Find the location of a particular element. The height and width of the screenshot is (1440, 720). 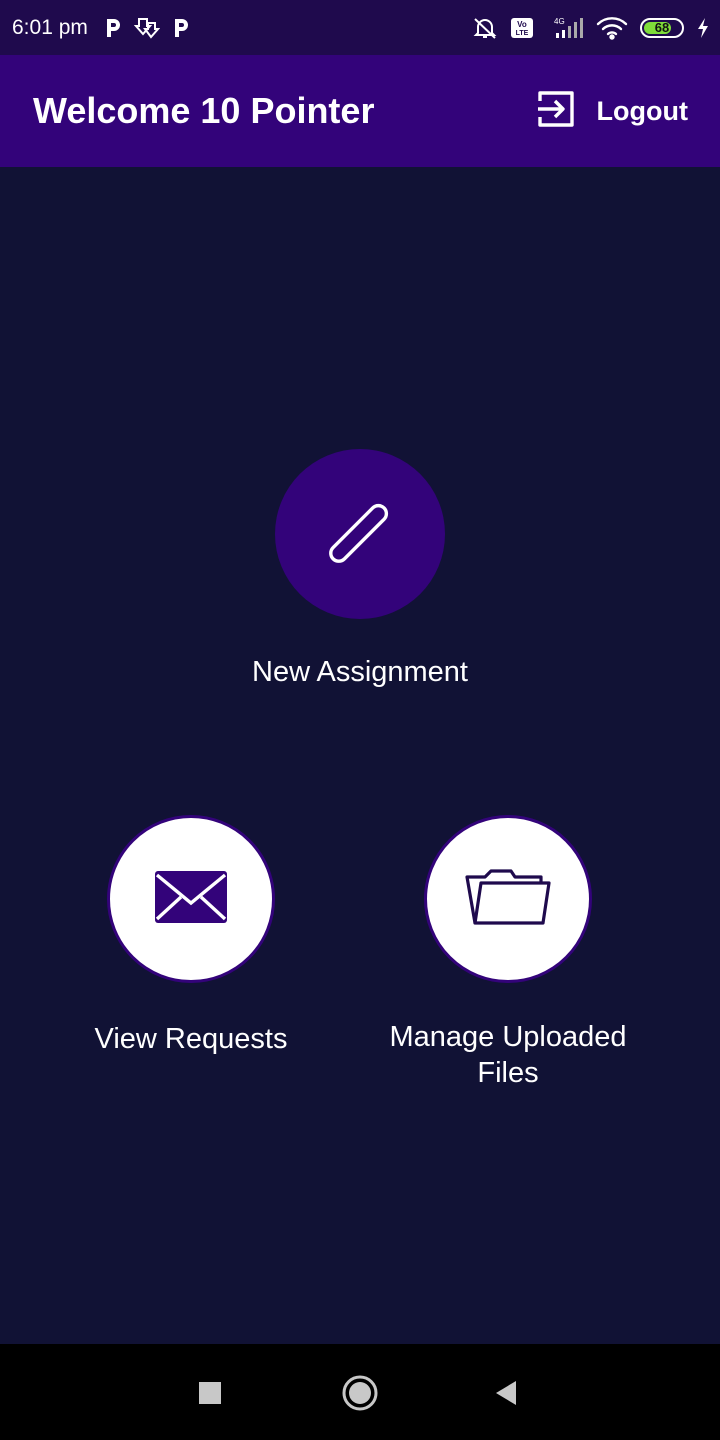

app-bar: Welcome 10 Pointer Logout is located at coordinates (360, 111).